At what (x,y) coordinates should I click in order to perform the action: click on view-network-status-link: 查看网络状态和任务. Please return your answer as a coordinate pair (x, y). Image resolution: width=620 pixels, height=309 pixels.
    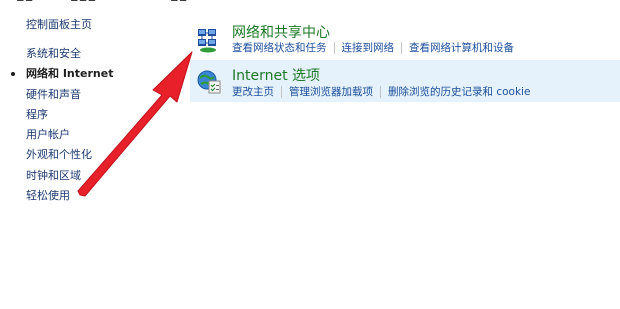
    Looking at the image, I should click on (279, 47).